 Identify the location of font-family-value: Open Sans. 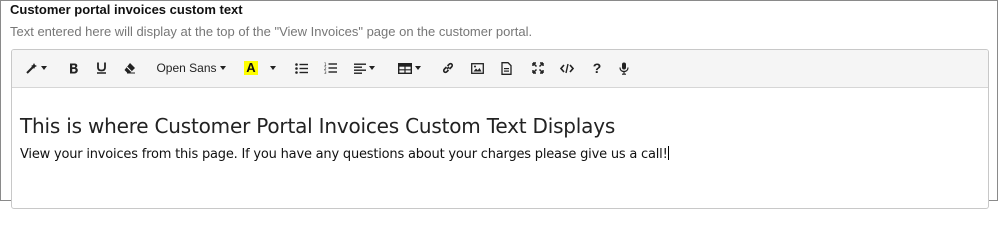
(186, 68).